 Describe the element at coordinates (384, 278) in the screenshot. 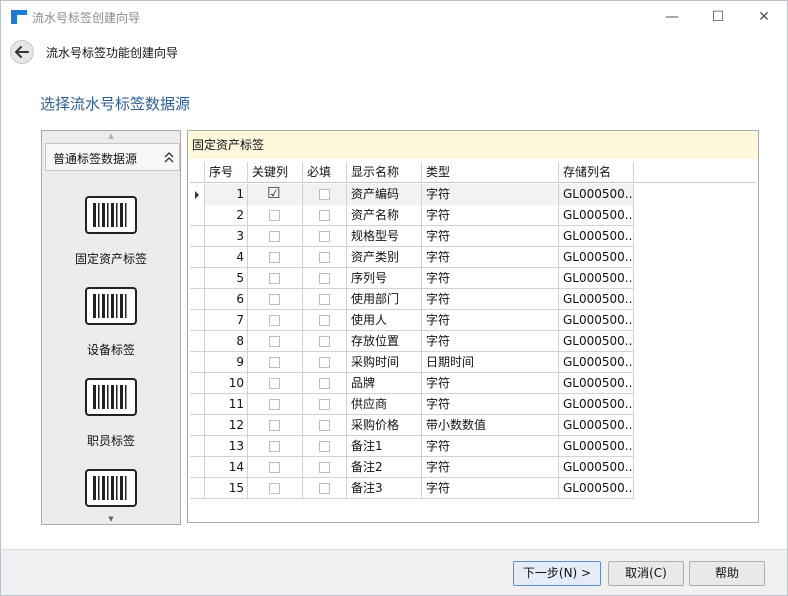

I see `cell-display-name: 序列号` at that location.